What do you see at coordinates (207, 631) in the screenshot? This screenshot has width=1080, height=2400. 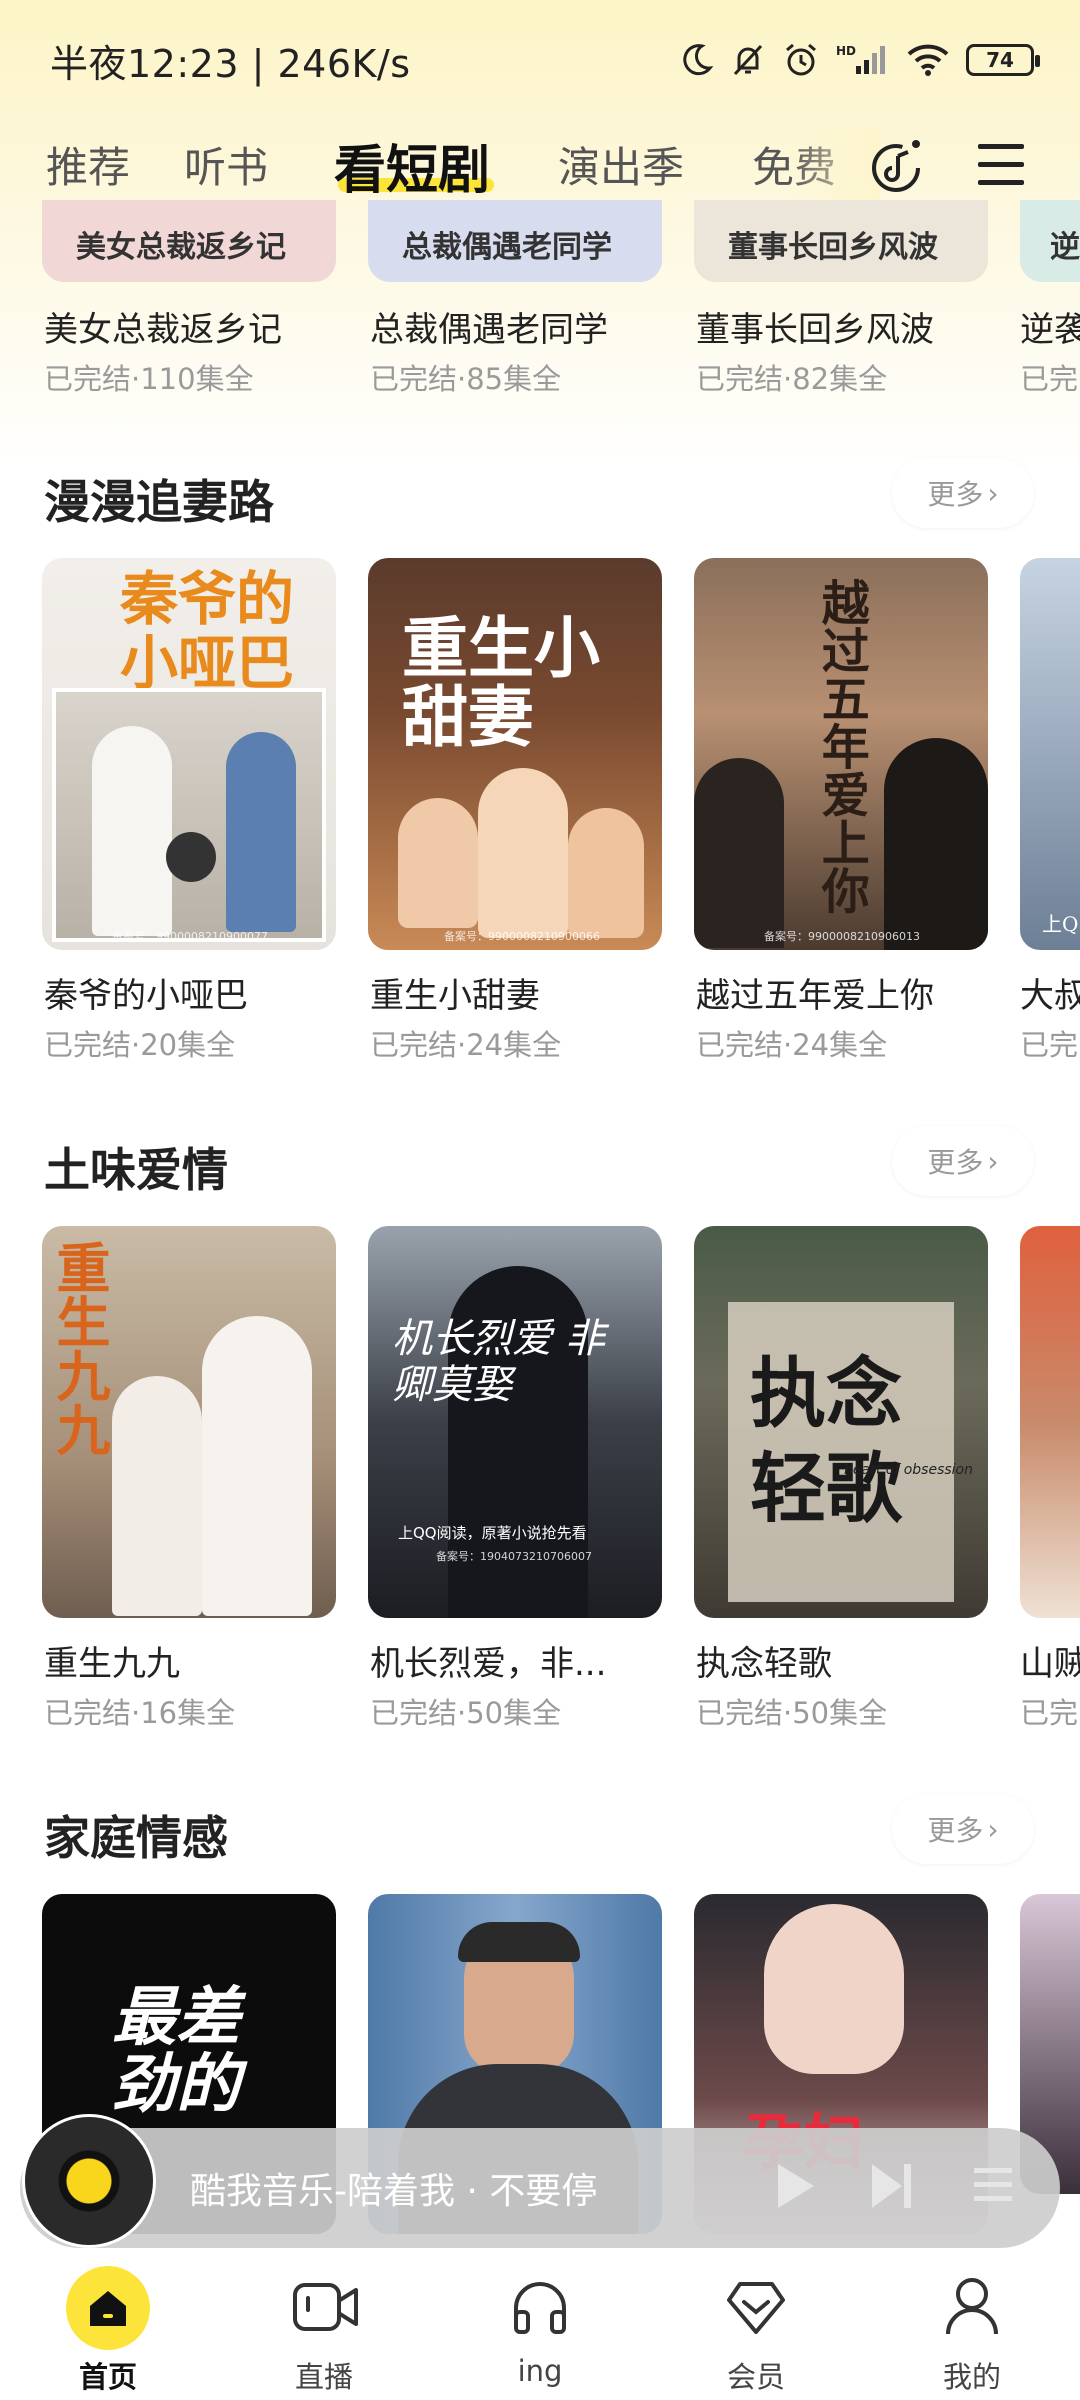 I see `poster-title-art: 秦爷的小哑巴` at bounding box center [207, 631].